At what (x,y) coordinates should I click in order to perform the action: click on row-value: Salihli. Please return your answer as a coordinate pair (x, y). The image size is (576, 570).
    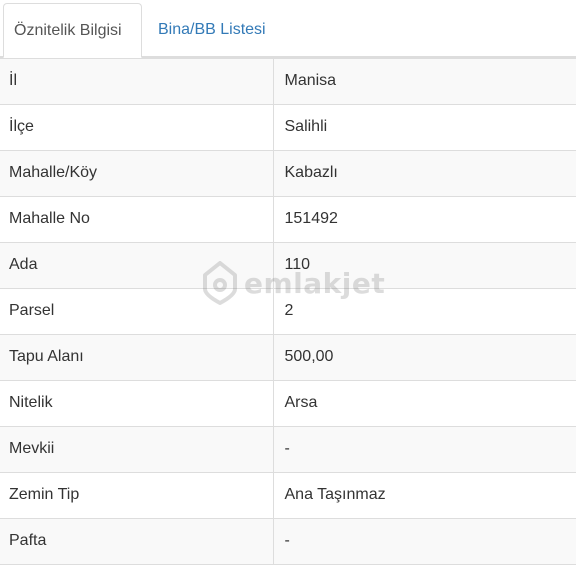
    Looking at the image, I should click on (424, 127).